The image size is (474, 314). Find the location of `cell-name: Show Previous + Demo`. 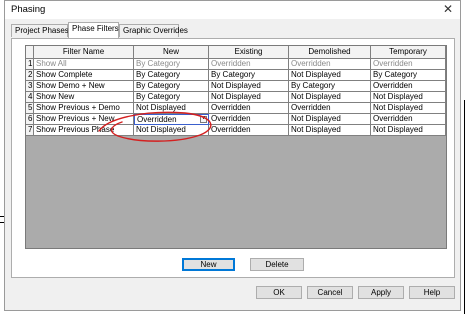

cell-name: Show Previous + Demo is located at coordinates (84, 108).